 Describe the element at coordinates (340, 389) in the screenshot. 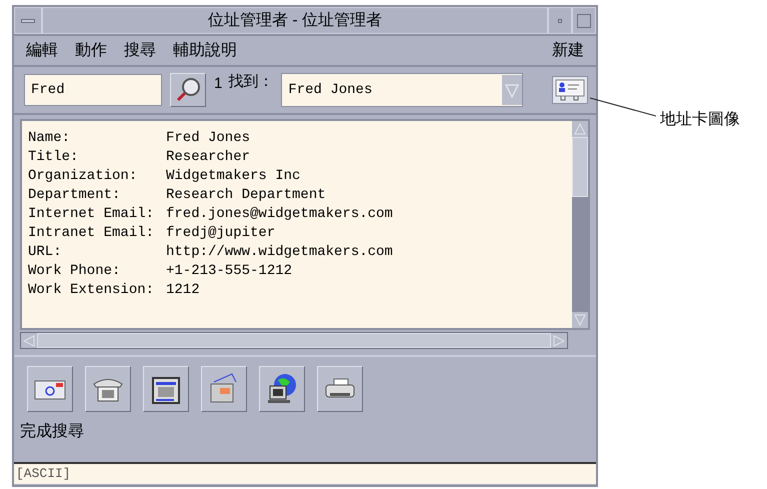

I see `print-button` at that location.